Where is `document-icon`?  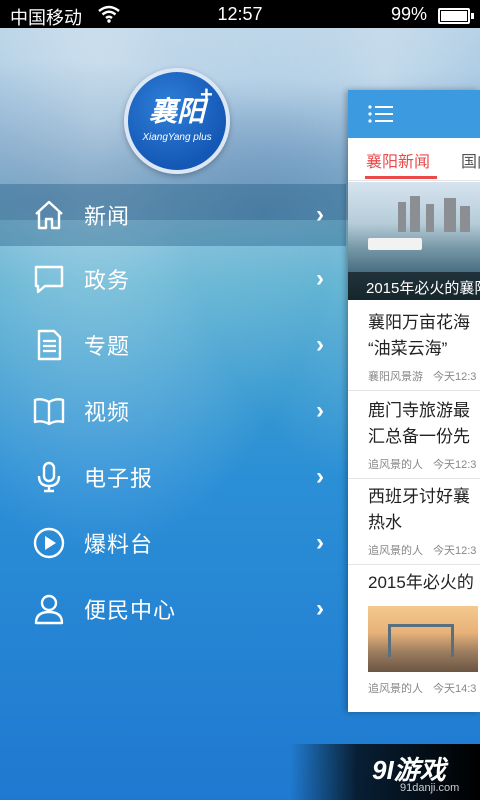
document-icon is located at coordinates (49, 345).